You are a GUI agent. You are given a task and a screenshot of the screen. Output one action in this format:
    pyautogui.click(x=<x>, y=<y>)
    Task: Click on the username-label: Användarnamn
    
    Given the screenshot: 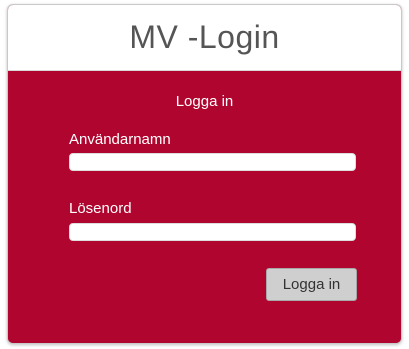 What is the action you would take?
    pyautogui.click(x=120, y=139)
    